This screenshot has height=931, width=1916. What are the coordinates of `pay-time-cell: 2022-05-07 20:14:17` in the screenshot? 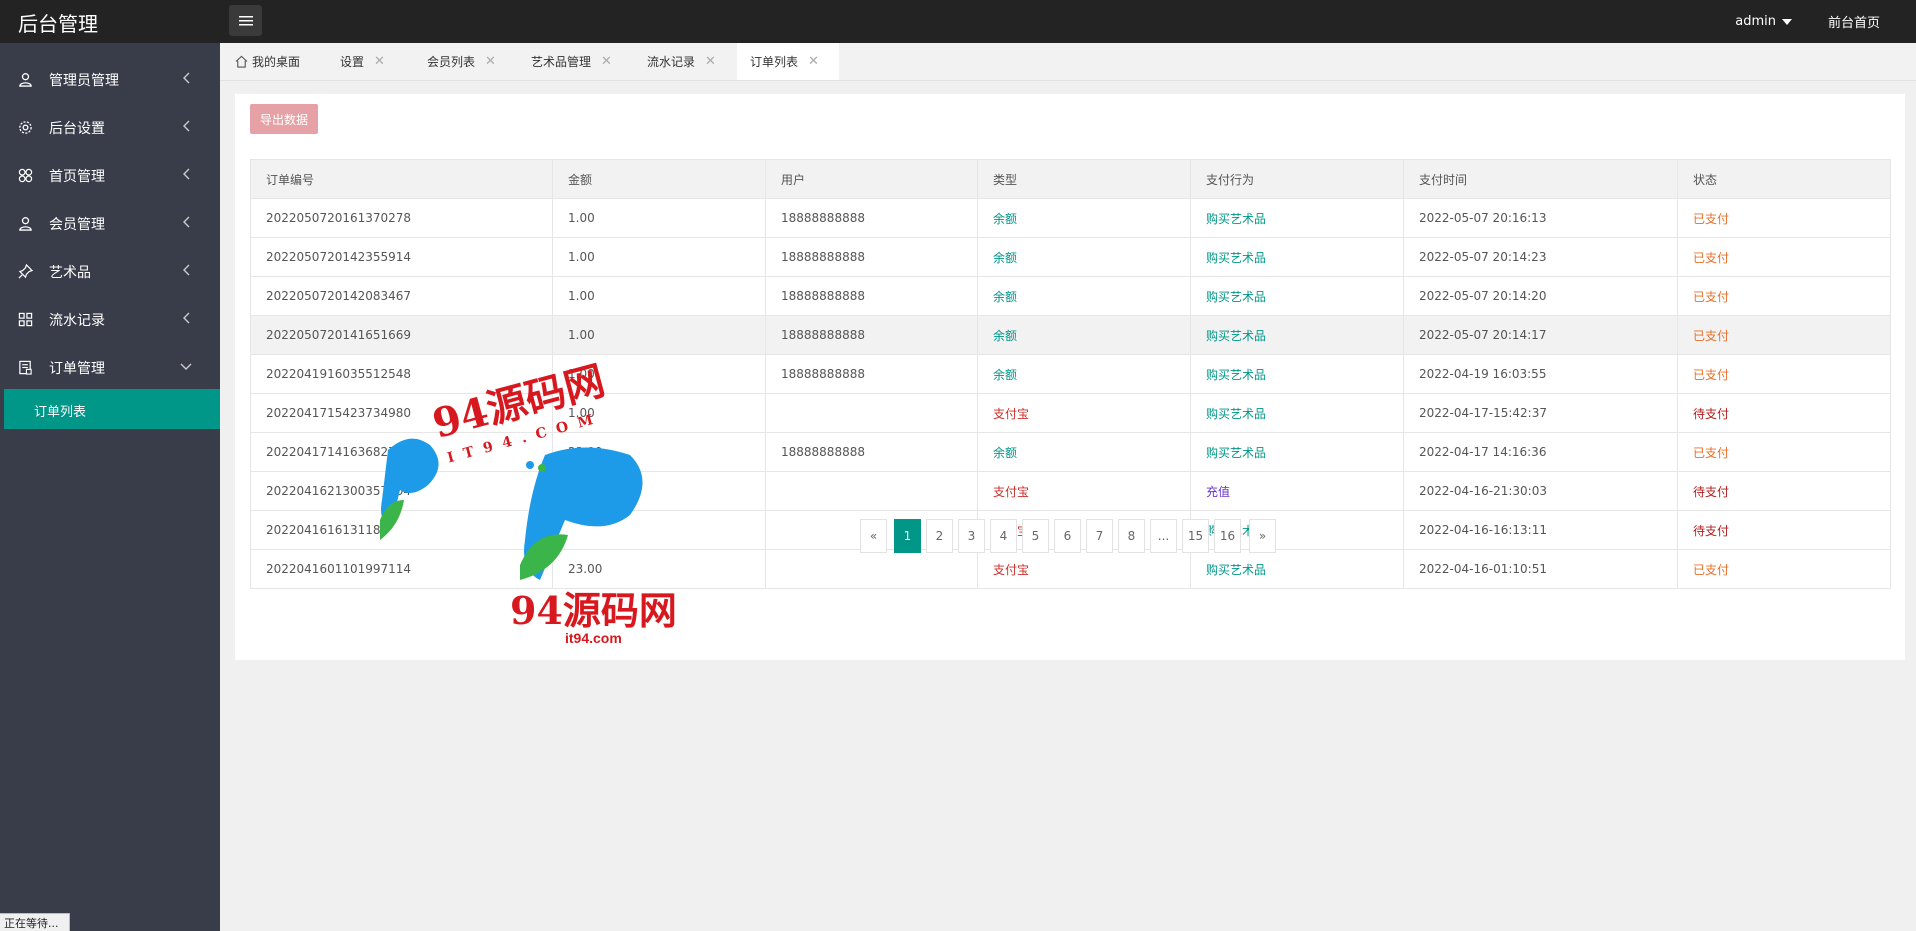 It's located at (1540, 335).